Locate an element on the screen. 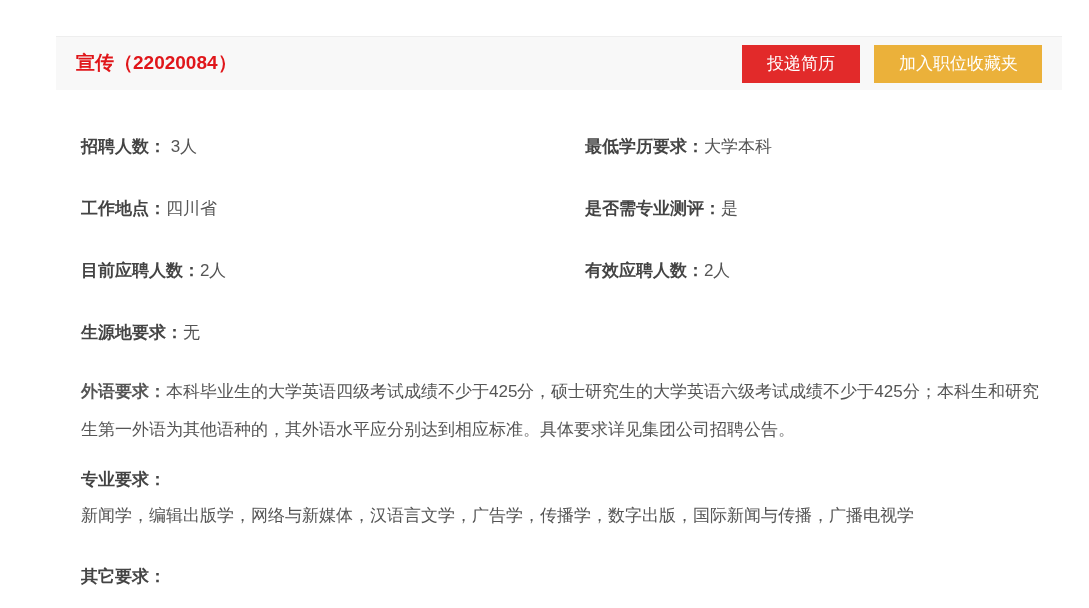 This screenshot has width=1089, height=608. field-label: 有效应聘人数： is located at coordinates (644, 271).